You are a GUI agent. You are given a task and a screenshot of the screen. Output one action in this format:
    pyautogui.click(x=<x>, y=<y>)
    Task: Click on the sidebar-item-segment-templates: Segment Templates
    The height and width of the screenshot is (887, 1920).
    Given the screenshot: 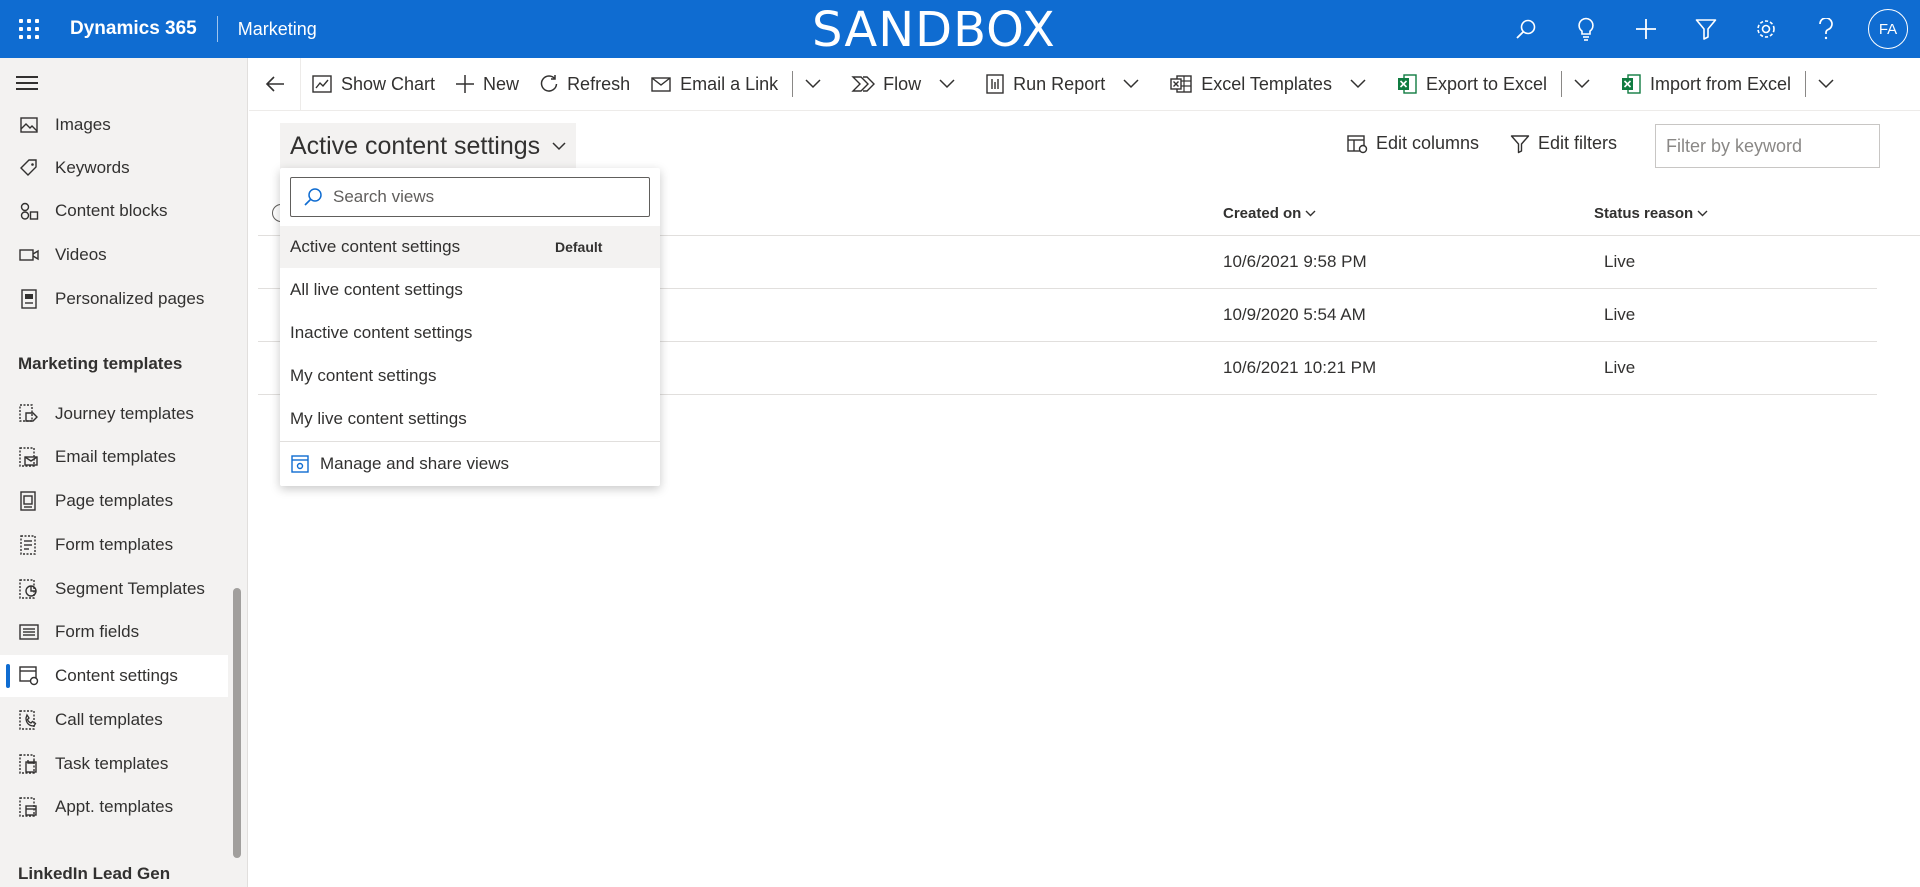 What is the action you would take?
    pyautogui.click(x=114, y=589)
    